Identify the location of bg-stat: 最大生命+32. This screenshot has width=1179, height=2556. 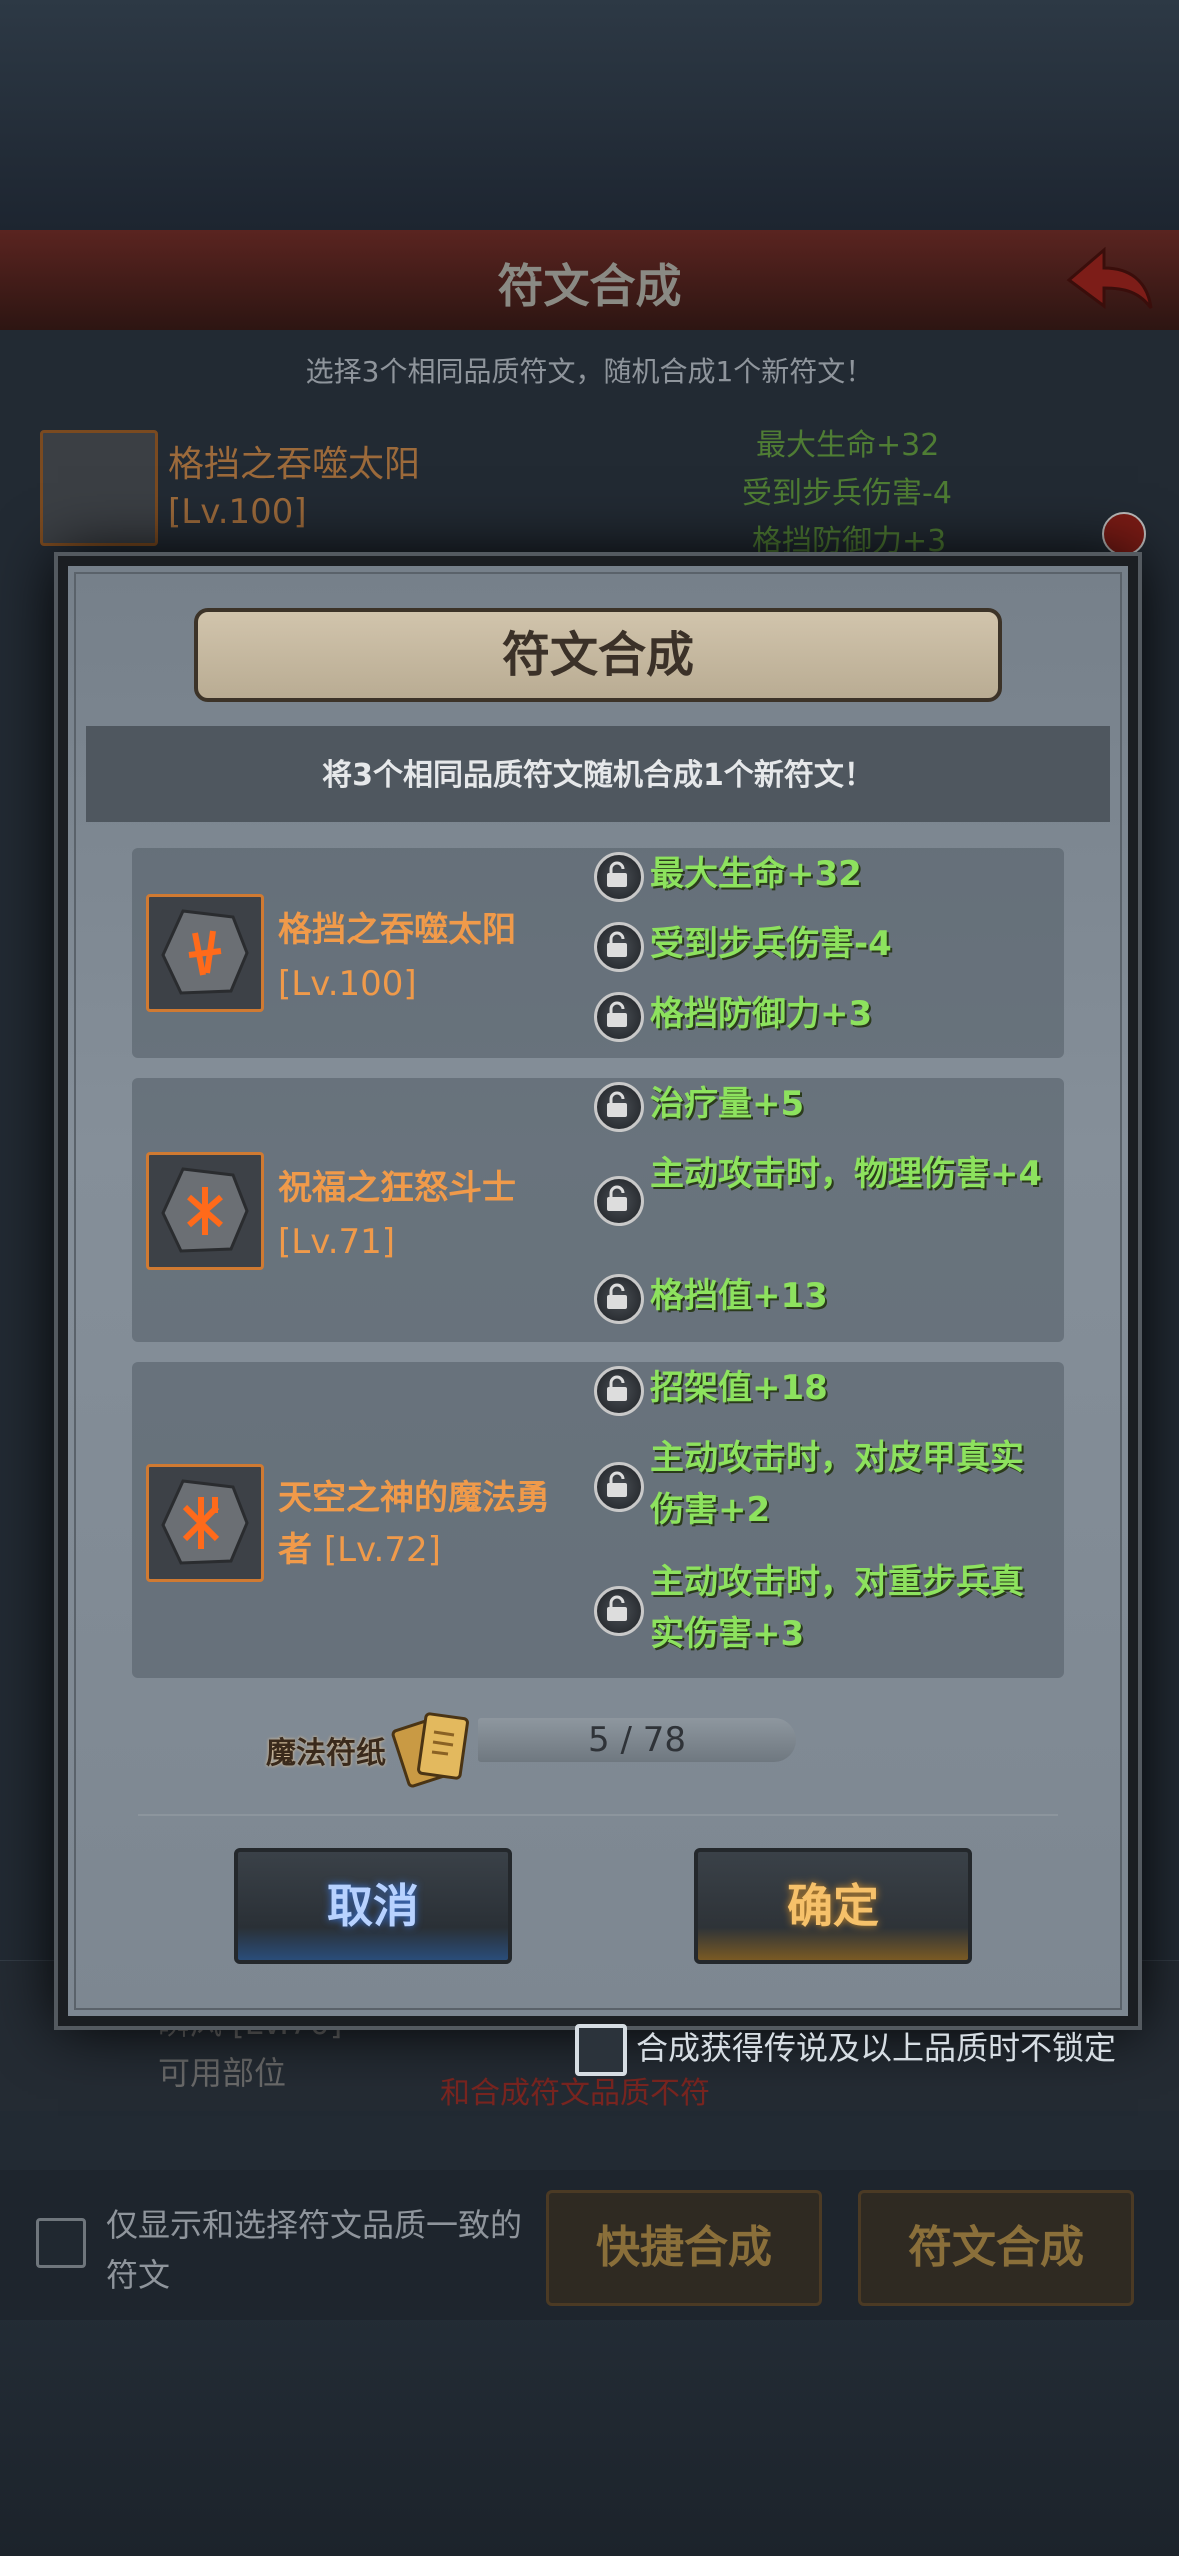
(848, 445).